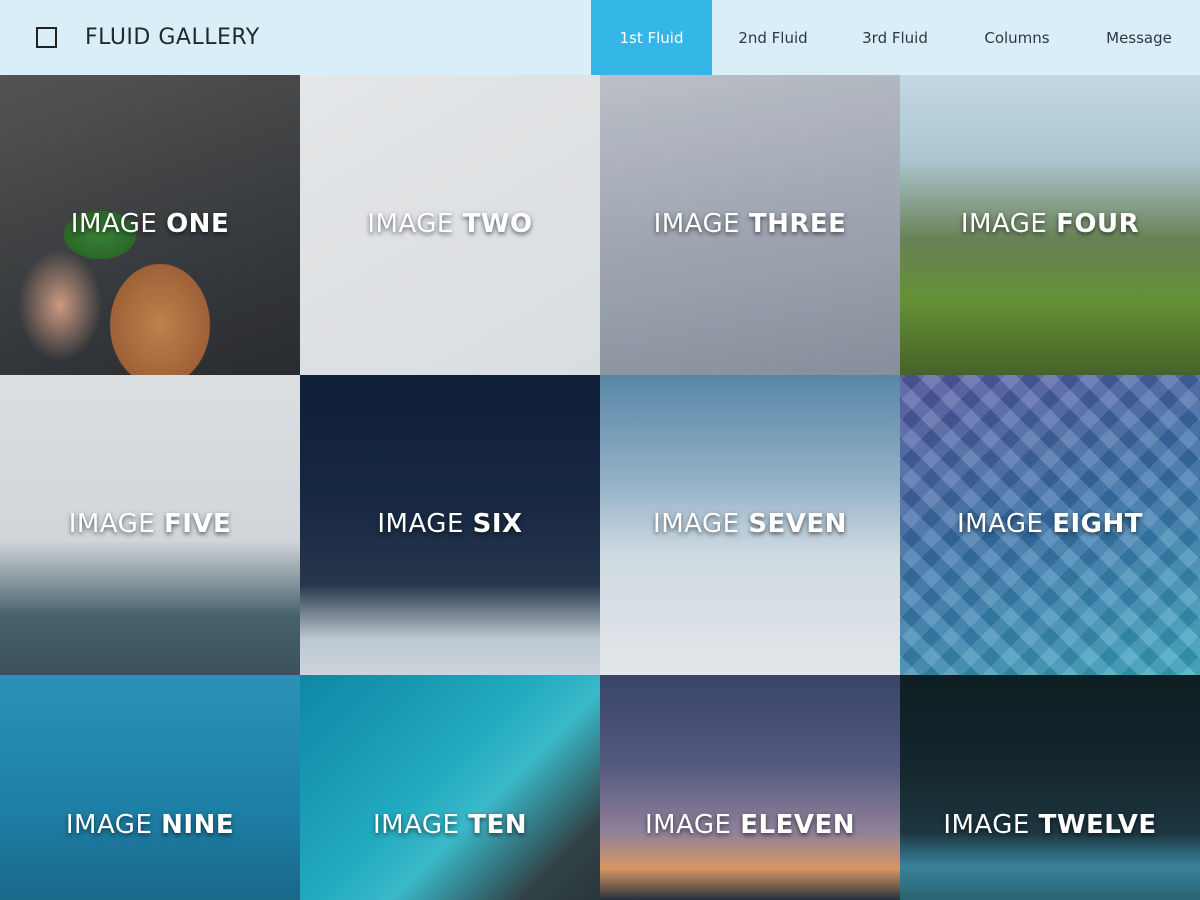 Image resolution: width=1200 pixels, height=900 pixels. I want to click on tile-caption: IMAGE TWO, so click(450, 224).